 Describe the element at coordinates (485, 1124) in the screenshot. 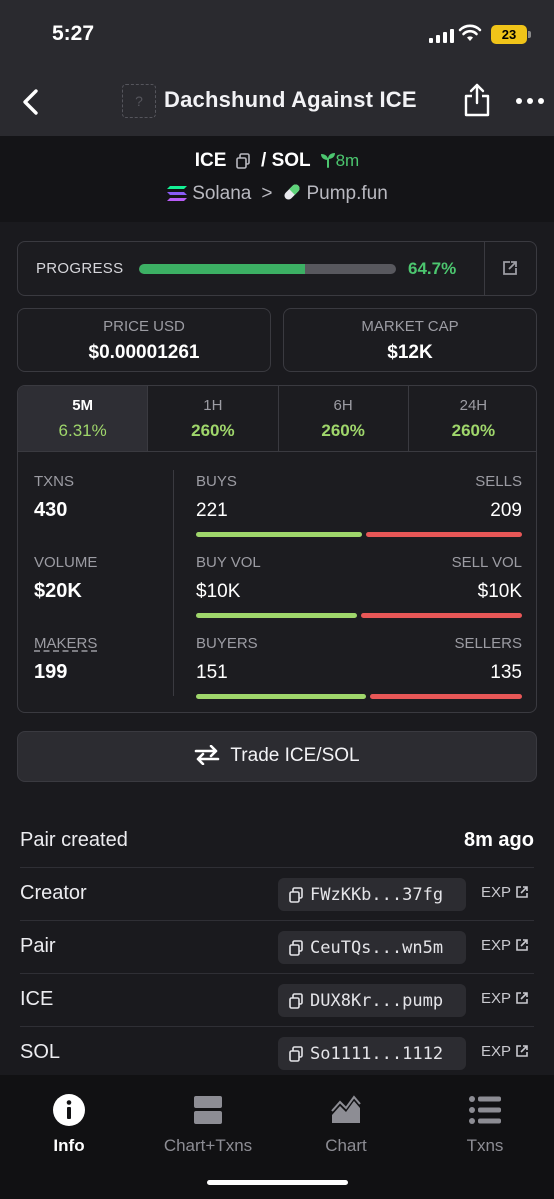

I see `tab-txns: Txns` at that location.